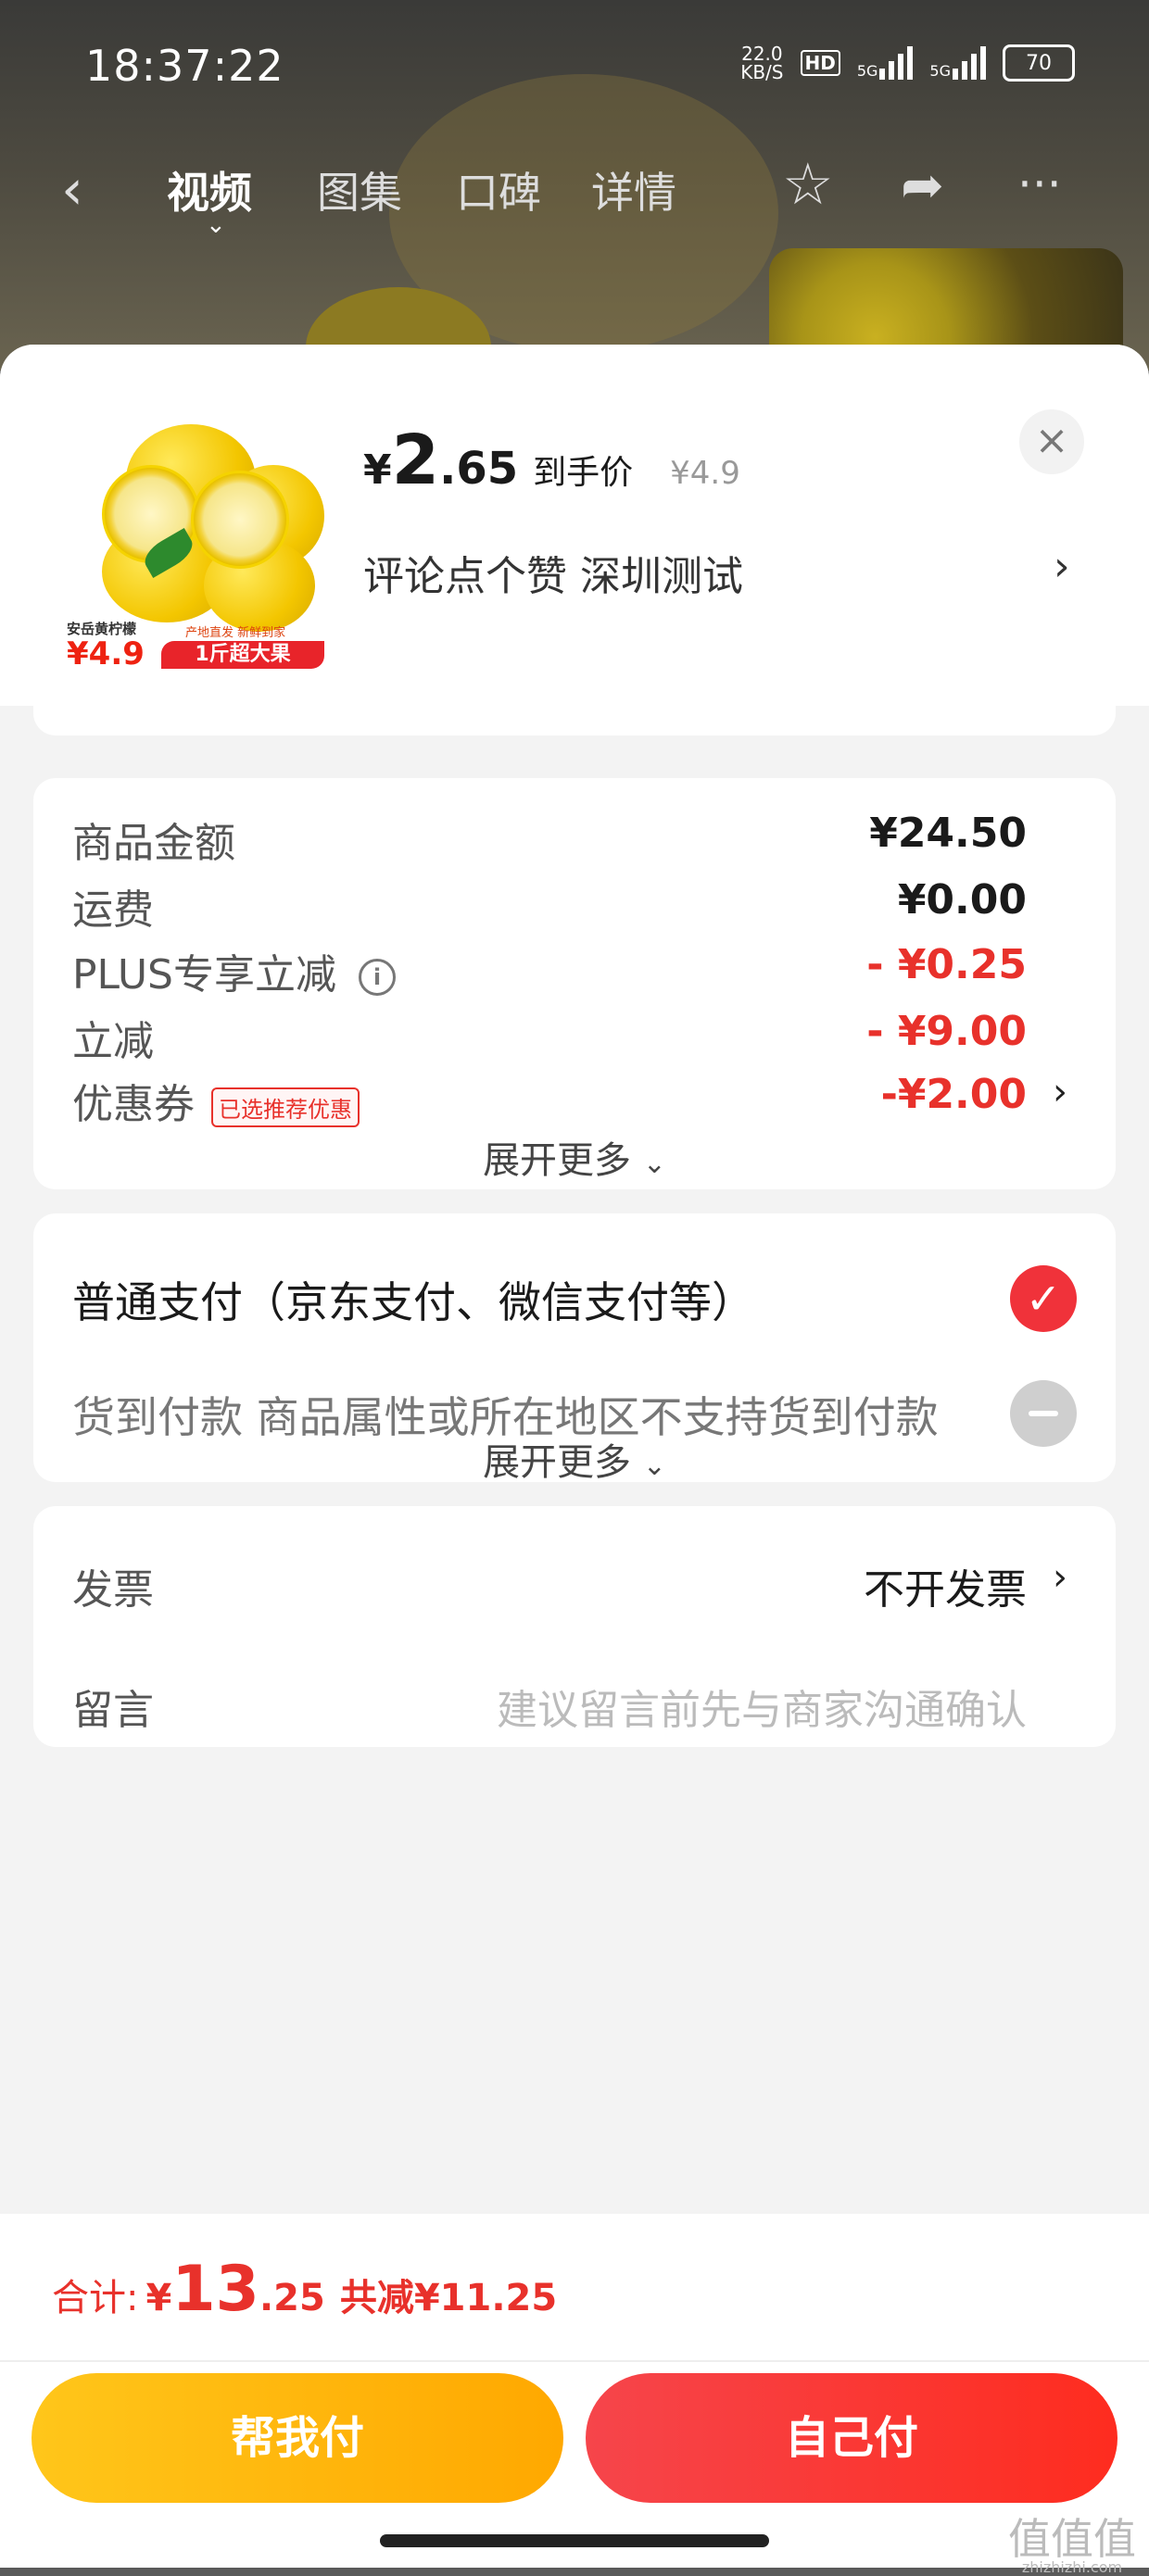 The image size is (1149, 2576). I want to click on original-price: ¥4.9, so click(705, 473).